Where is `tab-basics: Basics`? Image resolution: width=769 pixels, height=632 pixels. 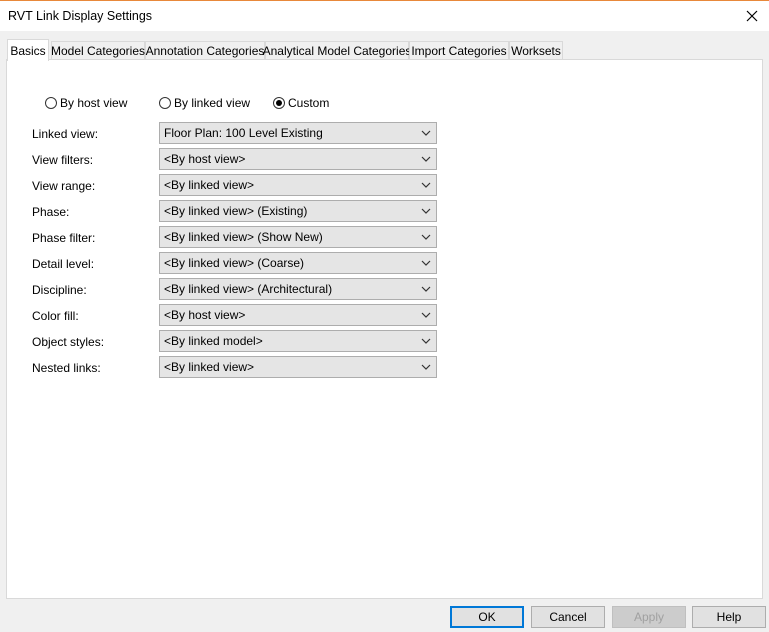 tab-basics: Basics is located at coordinates (28, 50).